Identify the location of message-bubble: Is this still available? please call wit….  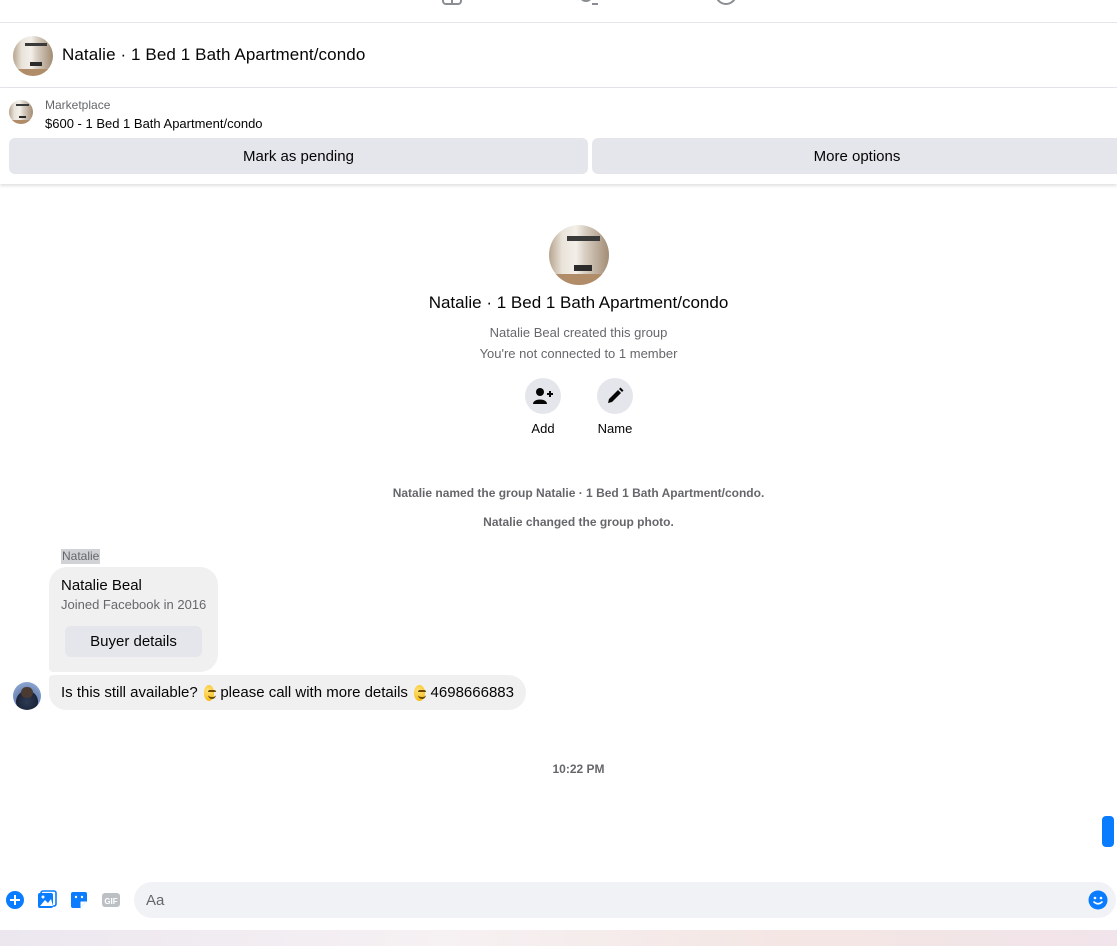
(287, 692).